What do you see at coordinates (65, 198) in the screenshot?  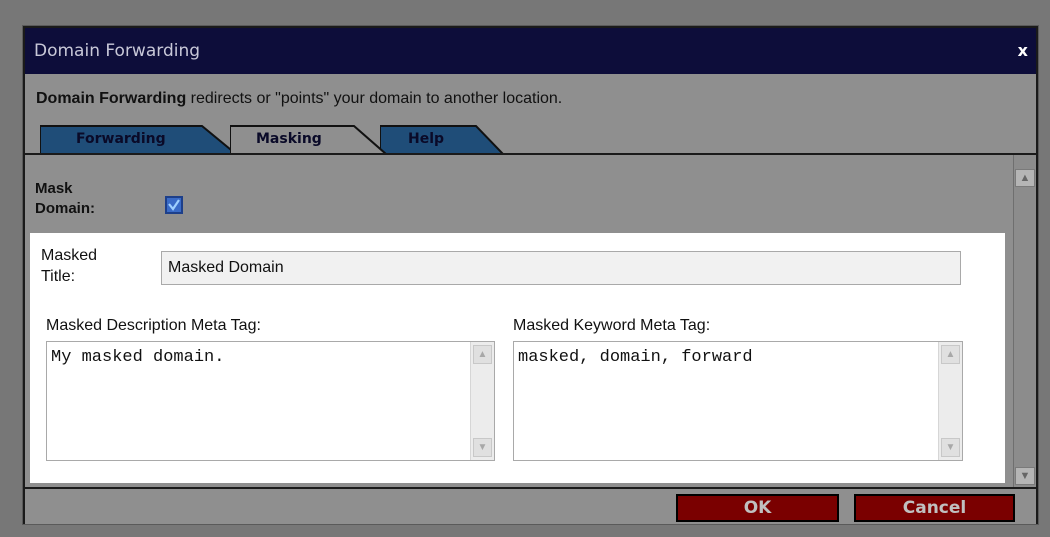 I see `mask-domain-label: Mask Domain:` at bounding box center [65, 198].